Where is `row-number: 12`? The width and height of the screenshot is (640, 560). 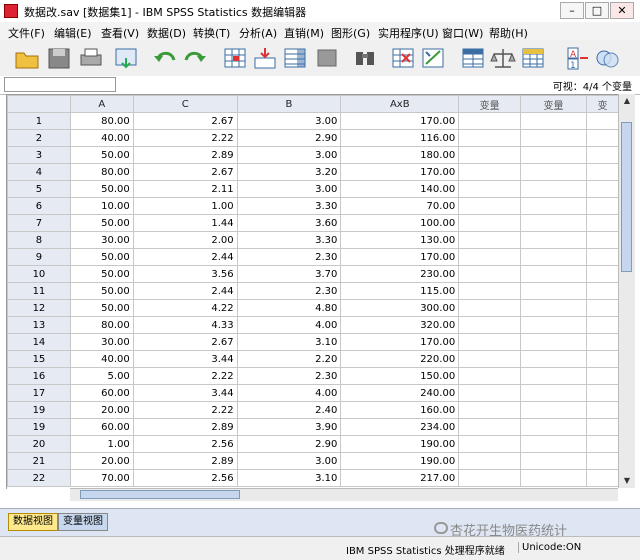 row-number: 12 is located at coordinates (39, 308).